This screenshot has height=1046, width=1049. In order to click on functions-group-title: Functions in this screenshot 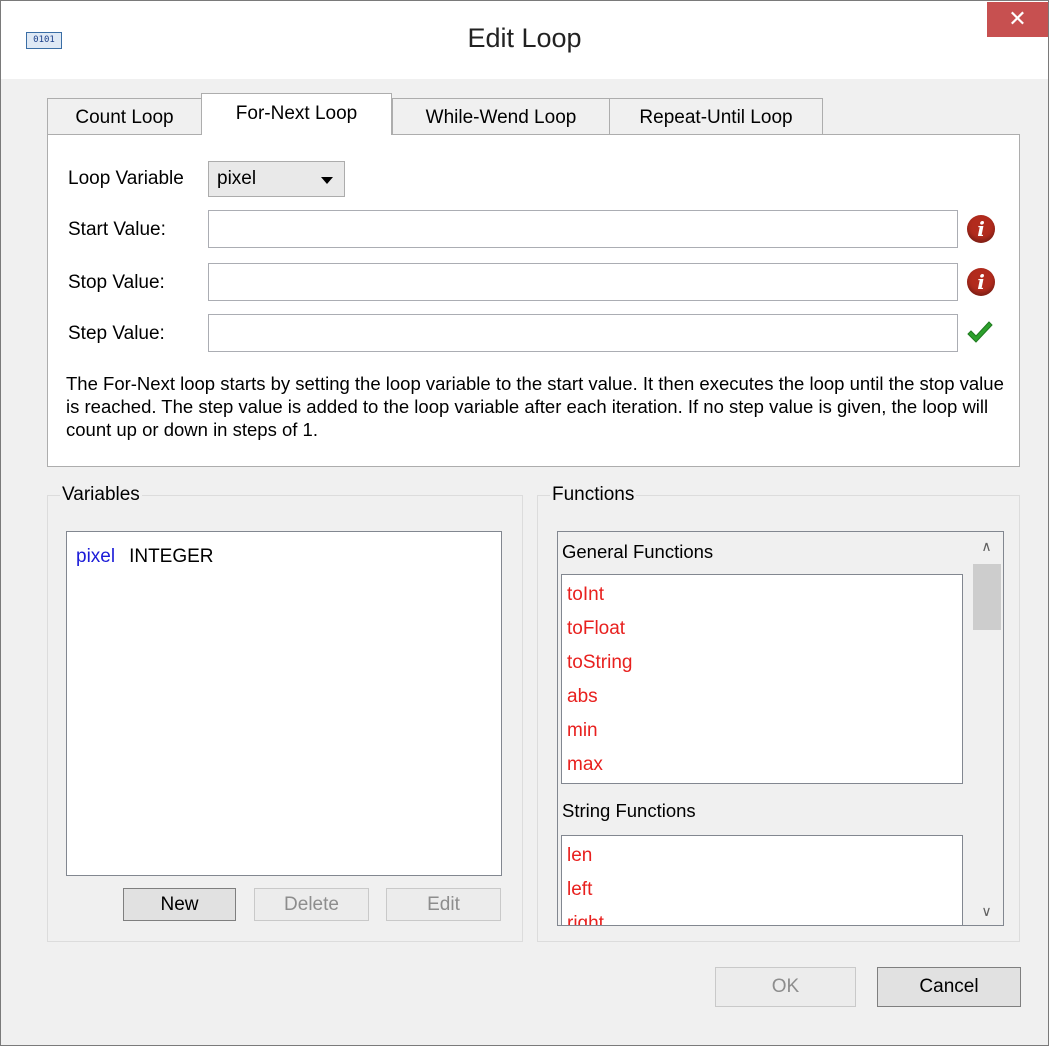, I will do `click(593, 495)`.